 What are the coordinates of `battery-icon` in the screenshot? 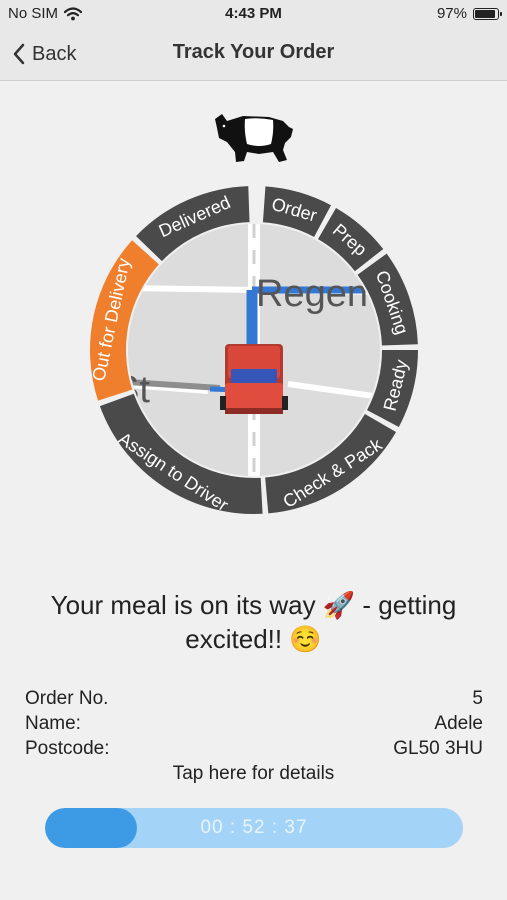 It's located at (487, 13).